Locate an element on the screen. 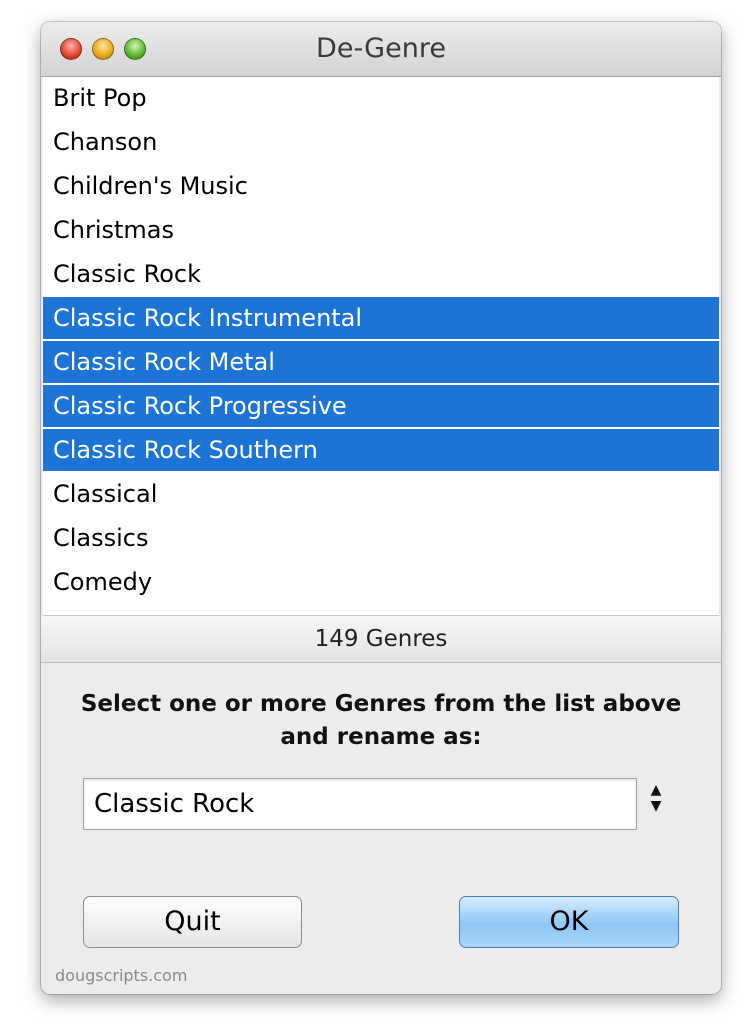 The width and height of the screenshot is (751, 1026). quit-button: Quit is located at coordinates (192, 922).